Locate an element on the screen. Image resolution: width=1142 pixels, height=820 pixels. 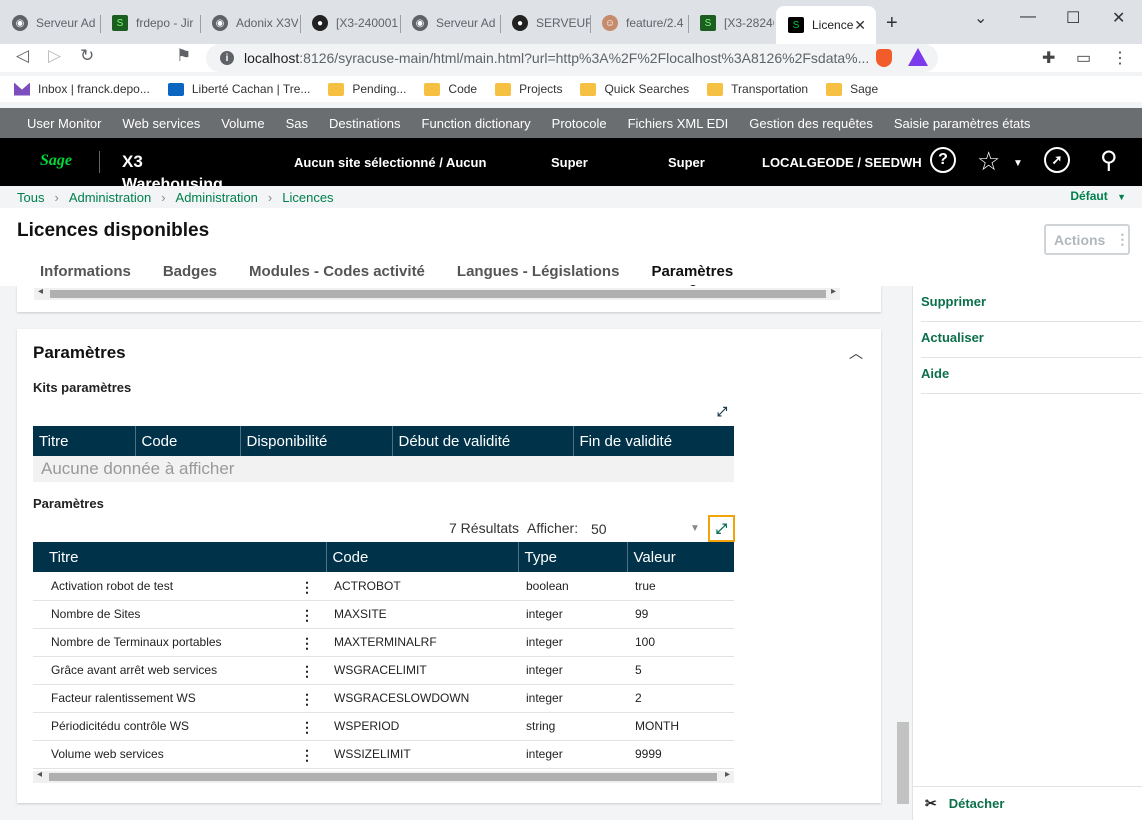
browser-tab: ●SERVEUR_R is located at coordinates (545, 23).